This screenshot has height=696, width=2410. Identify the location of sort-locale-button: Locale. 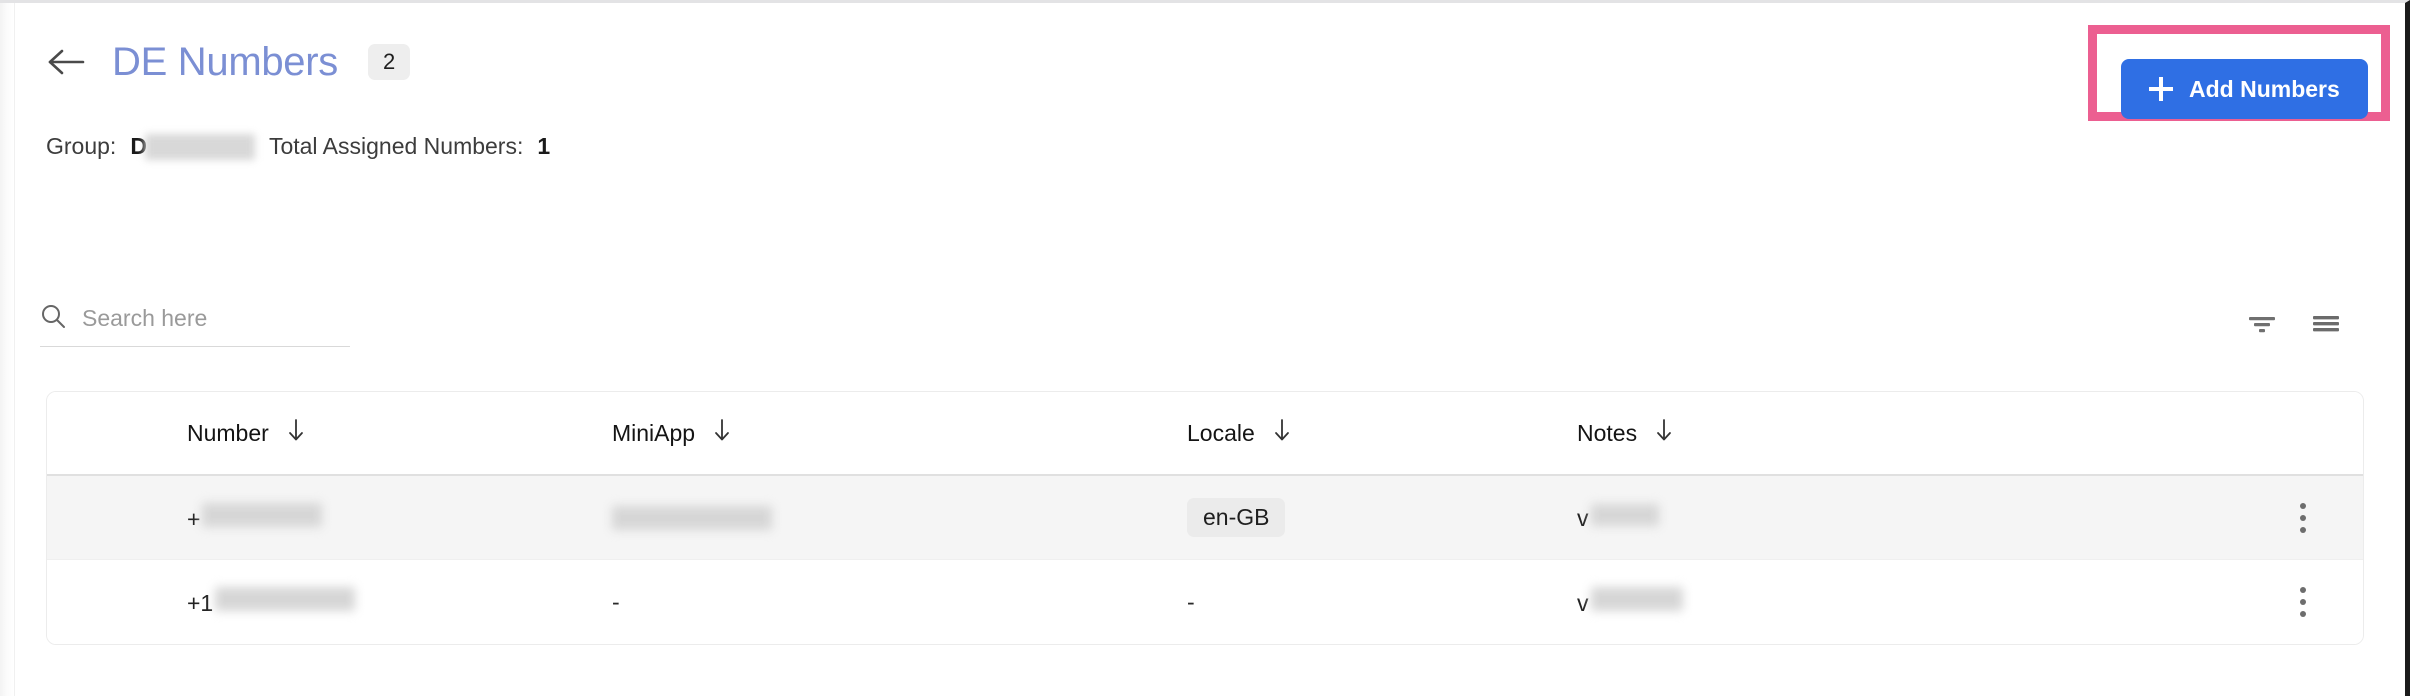
(1382, 433).